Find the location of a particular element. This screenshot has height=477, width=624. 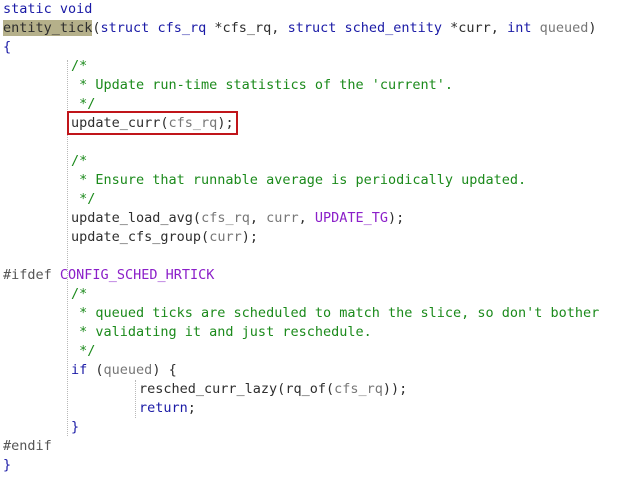

comment-text: * validating it and just reschedule. is located at coordinates (221, 332).